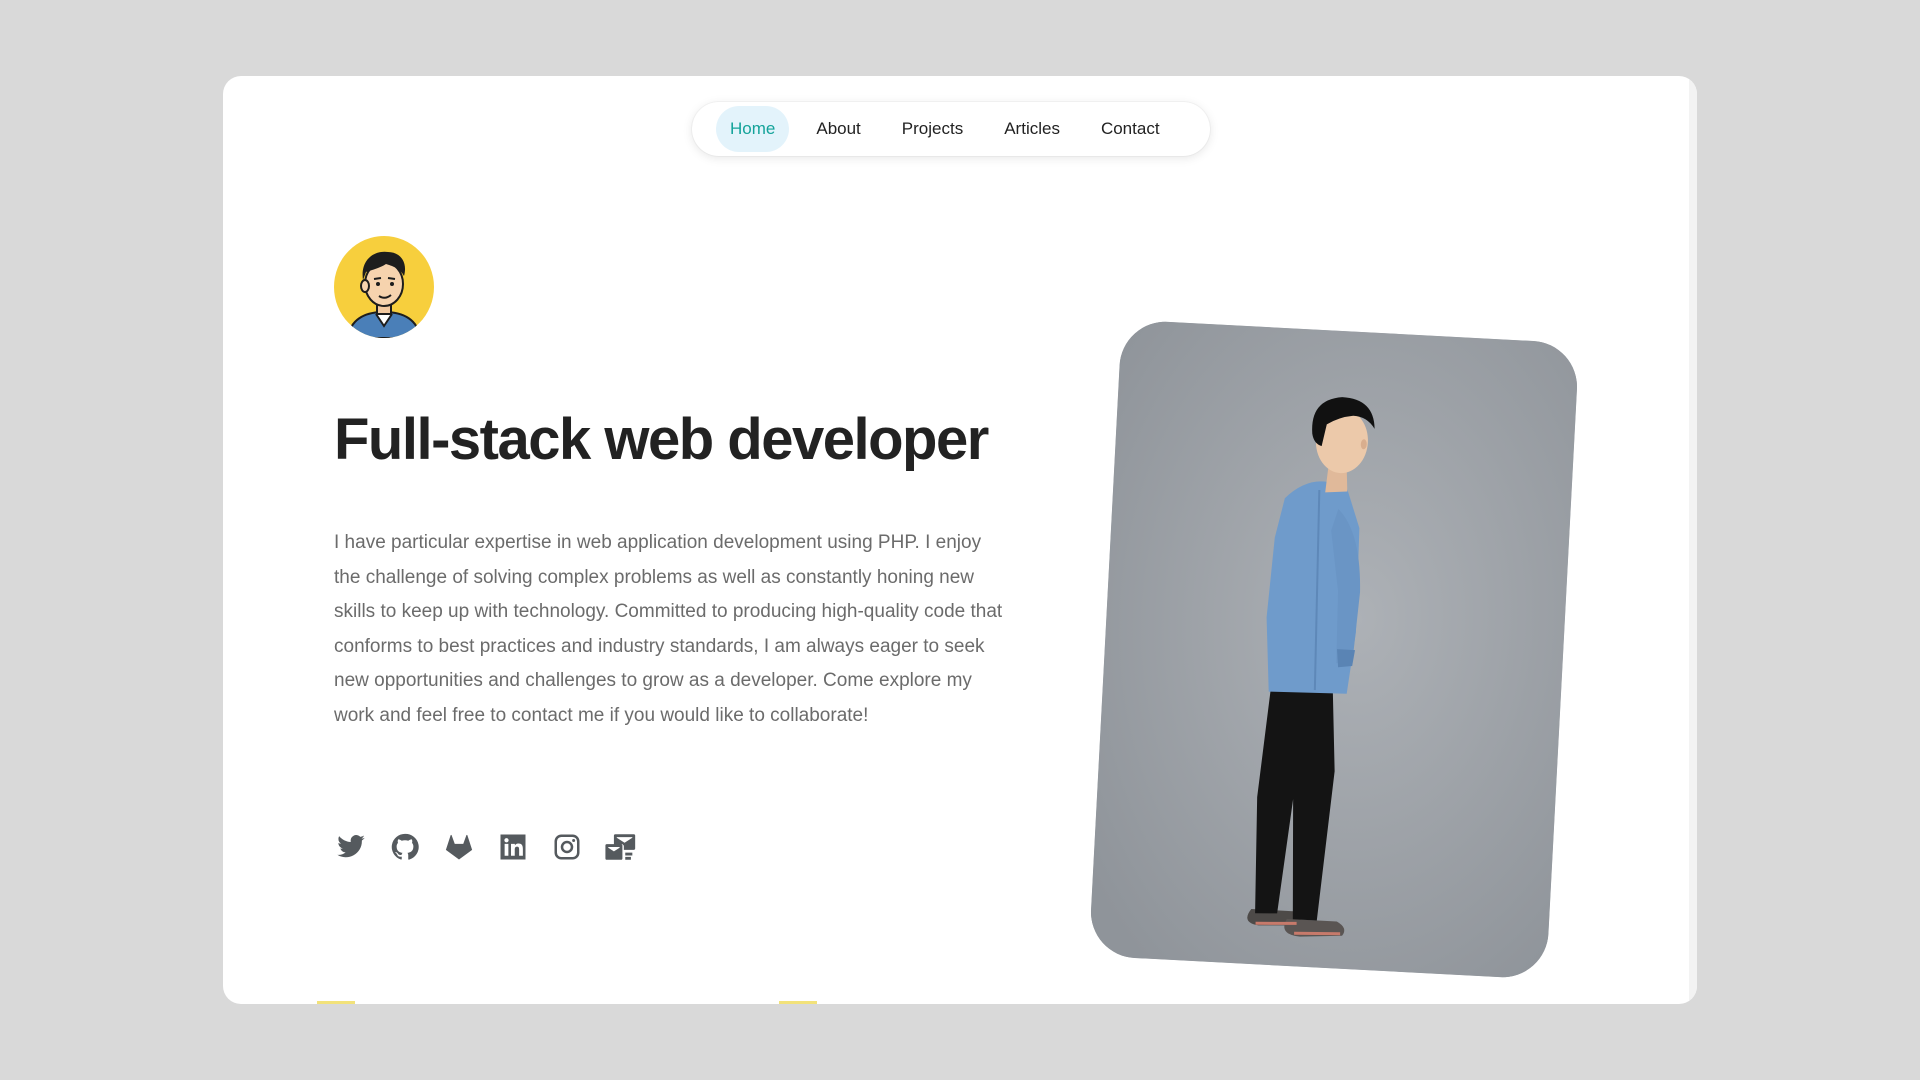 Image resolution: width=1920 pixels, height=1080 pixels. I want to click on avatar-illustration, so click(384, 294).